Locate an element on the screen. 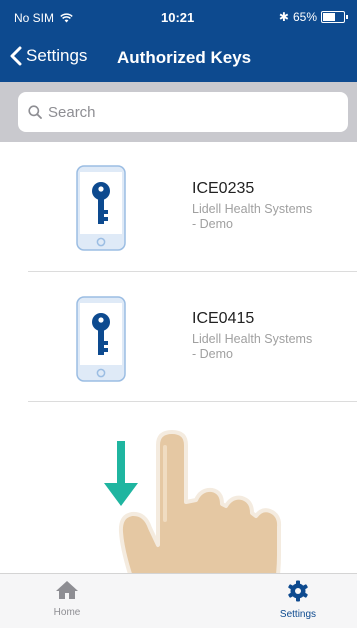 This screenshot has width=357, height=628. tab-settings: Settings is located at coordinates (298, 600).